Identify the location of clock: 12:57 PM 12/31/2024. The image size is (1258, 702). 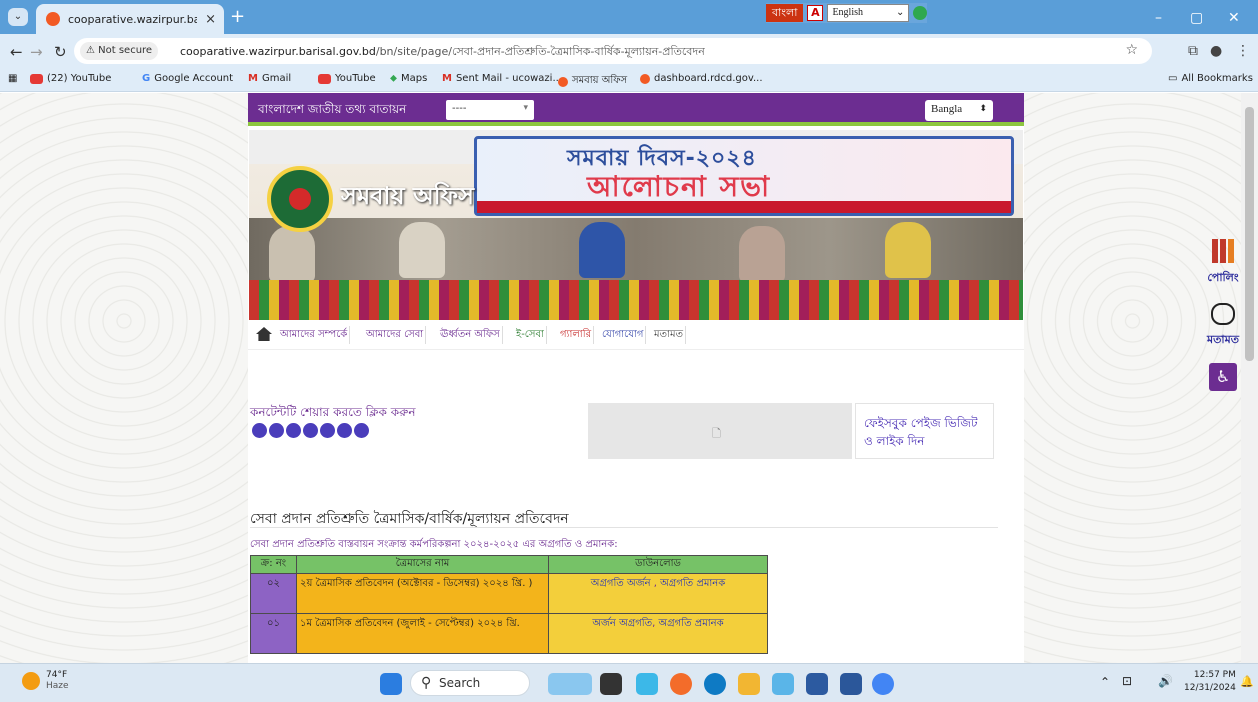
(1210, 682).